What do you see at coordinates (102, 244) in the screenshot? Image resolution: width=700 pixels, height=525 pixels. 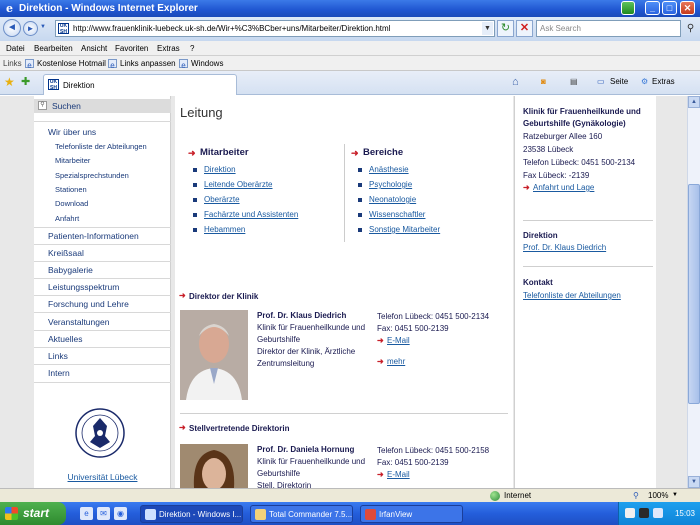 I see `divider` at bounding box center [102, 244].